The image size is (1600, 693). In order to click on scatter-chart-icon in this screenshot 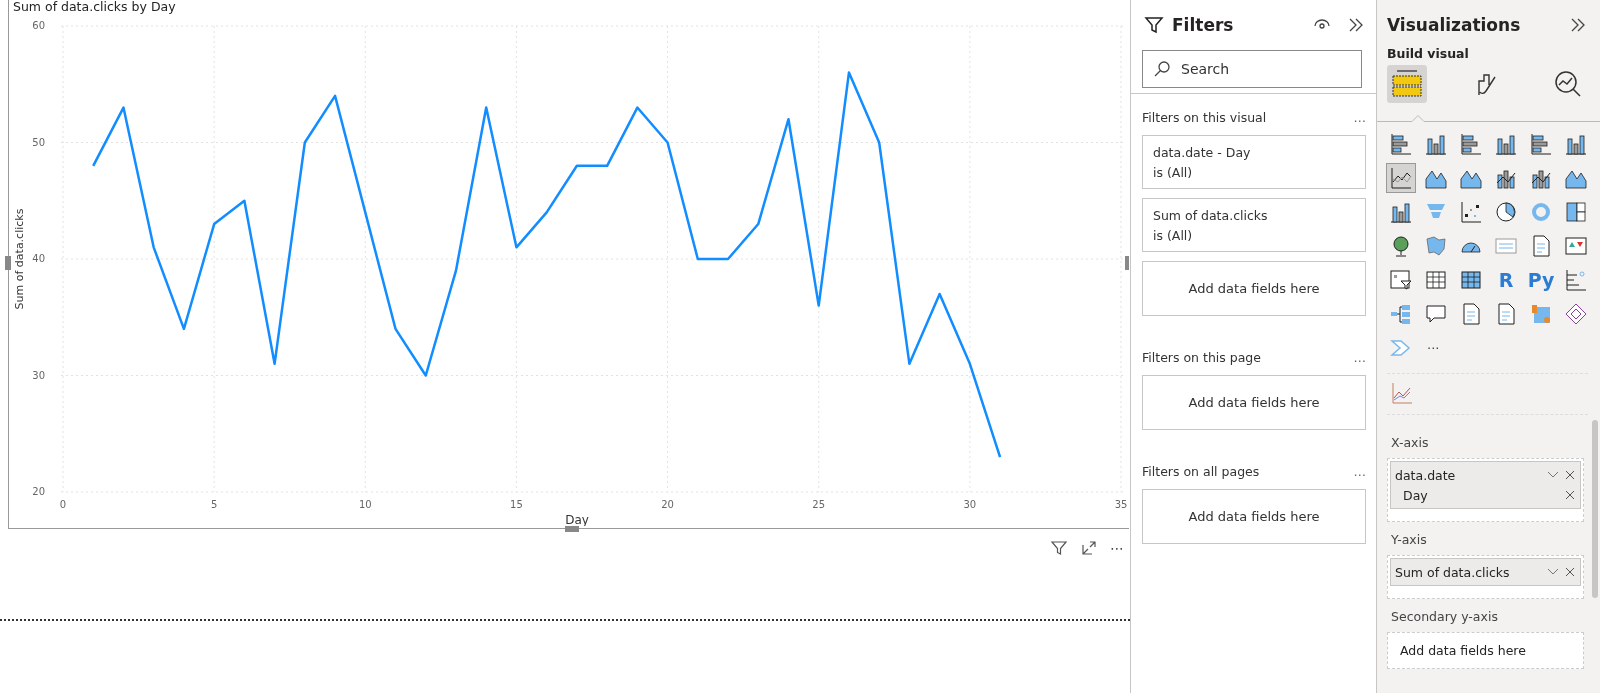, I will do `click(1471, 212)`.